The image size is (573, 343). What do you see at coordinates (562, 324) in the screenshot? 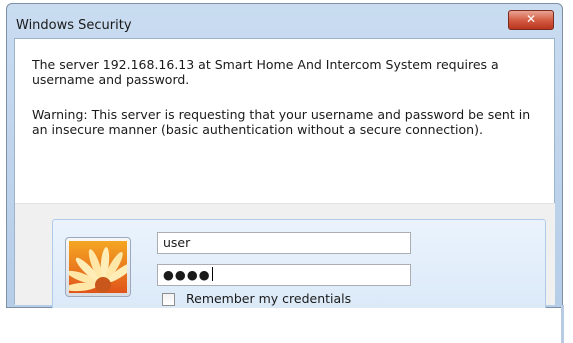
I see `window-edge` at bounding box center [562, 324].